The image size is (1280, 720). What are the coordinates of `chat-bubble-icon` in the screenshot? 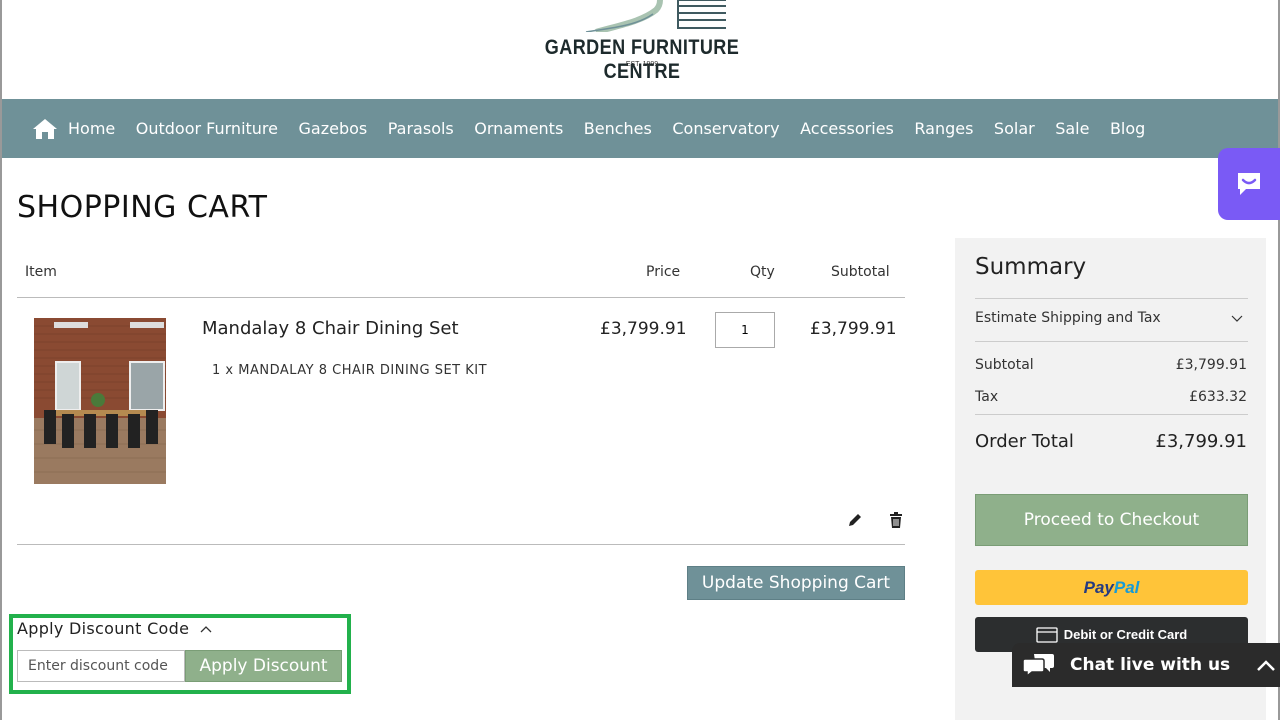 It's located at (1249, 184).